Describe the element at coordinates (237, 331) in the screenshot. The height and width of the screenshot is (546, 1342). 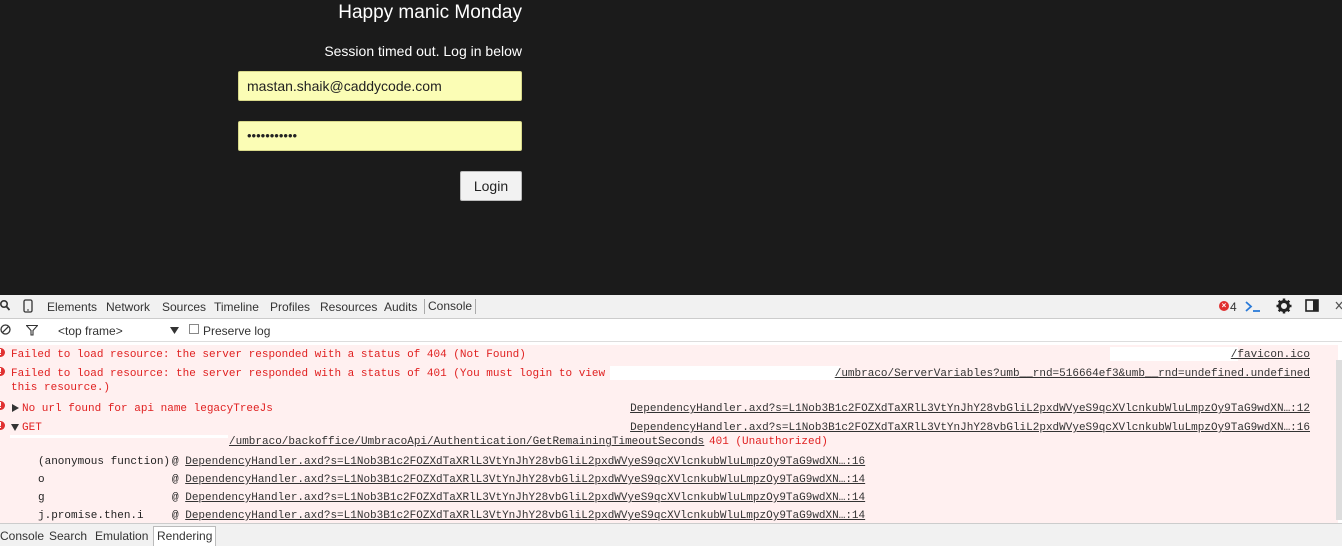
I see `preserve-log-label: Preserve log` at that location.